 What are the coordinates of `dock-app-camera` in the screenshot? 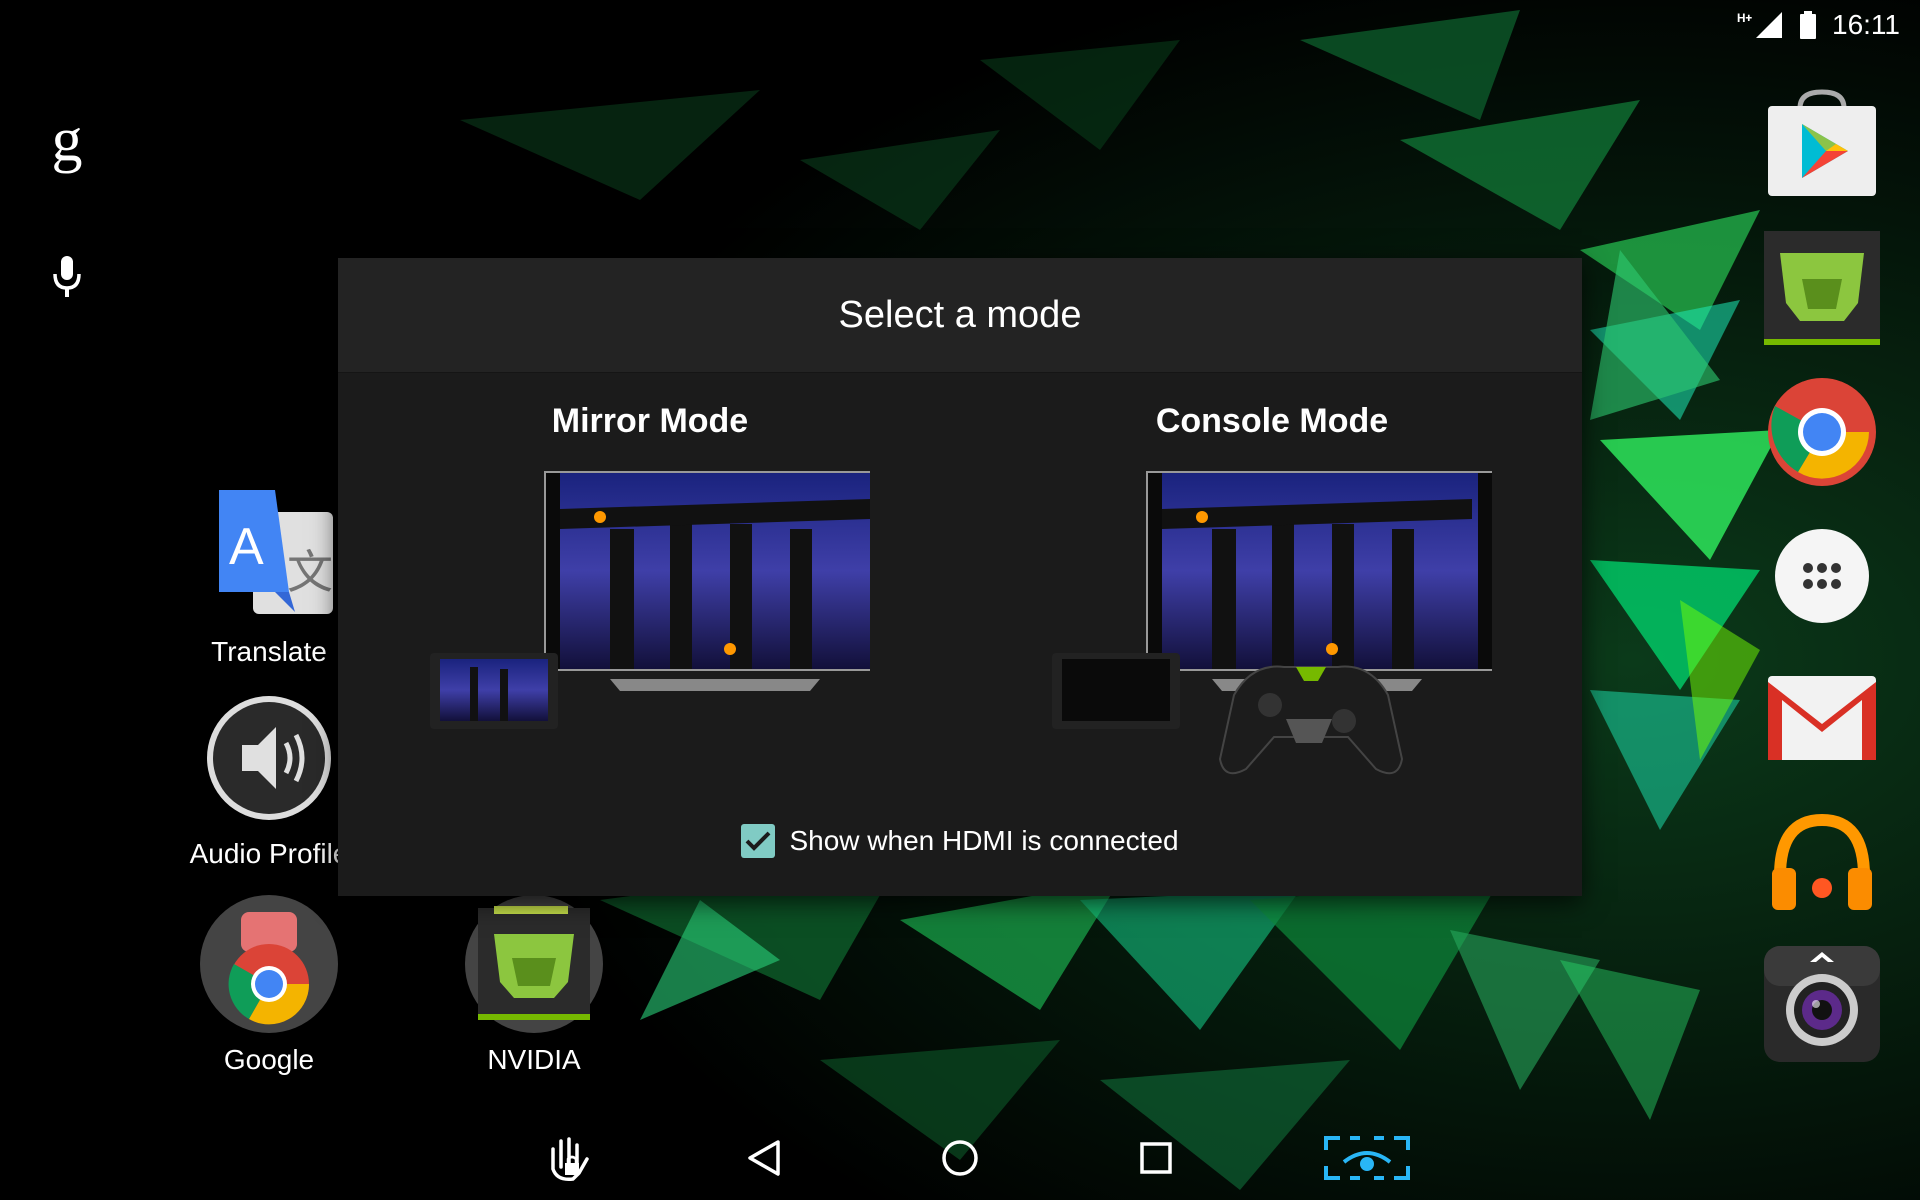 It's located at (1822, 1004).